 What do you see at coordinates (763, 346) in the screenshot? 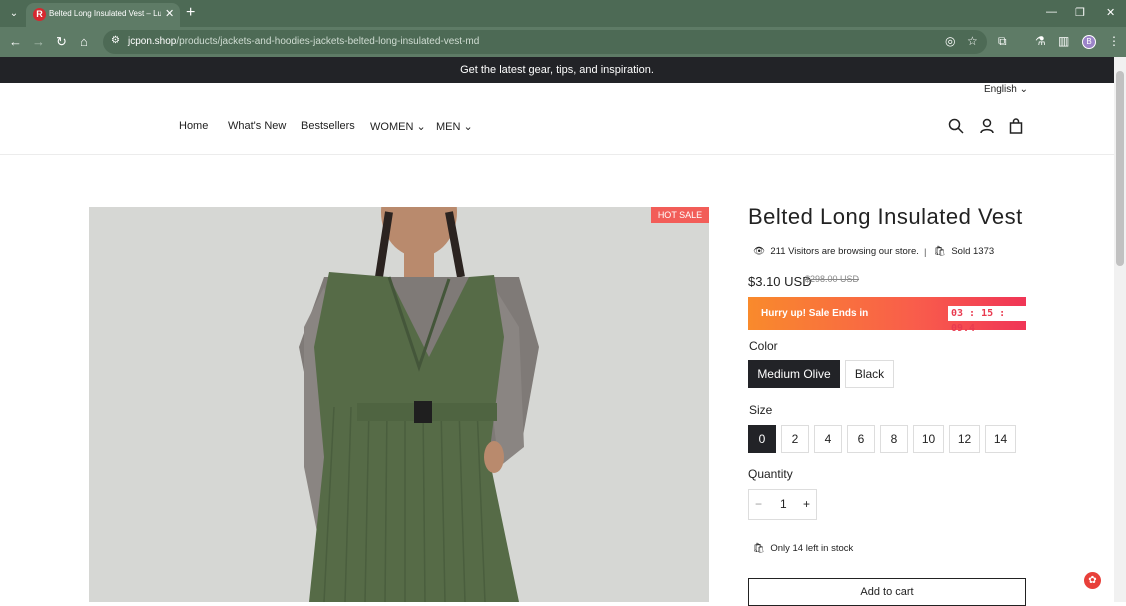
I see `color-label: Color` at bounding box center [763, 346].